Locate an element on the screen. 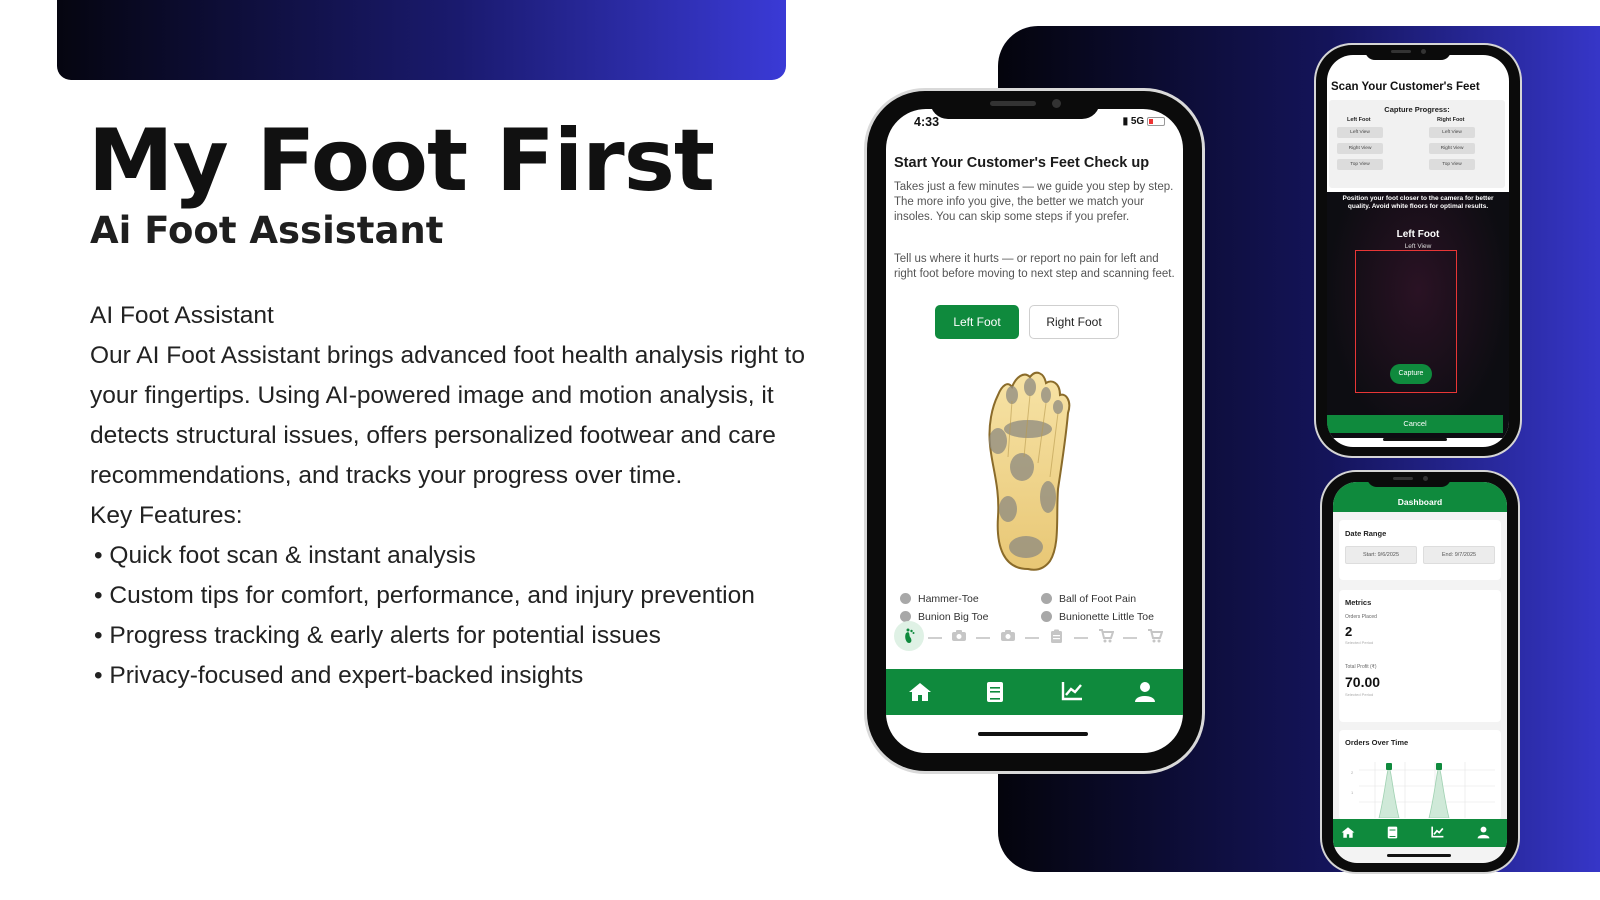  capture-progress-title: Capture Progress: is located at coordinates (1417, 109).